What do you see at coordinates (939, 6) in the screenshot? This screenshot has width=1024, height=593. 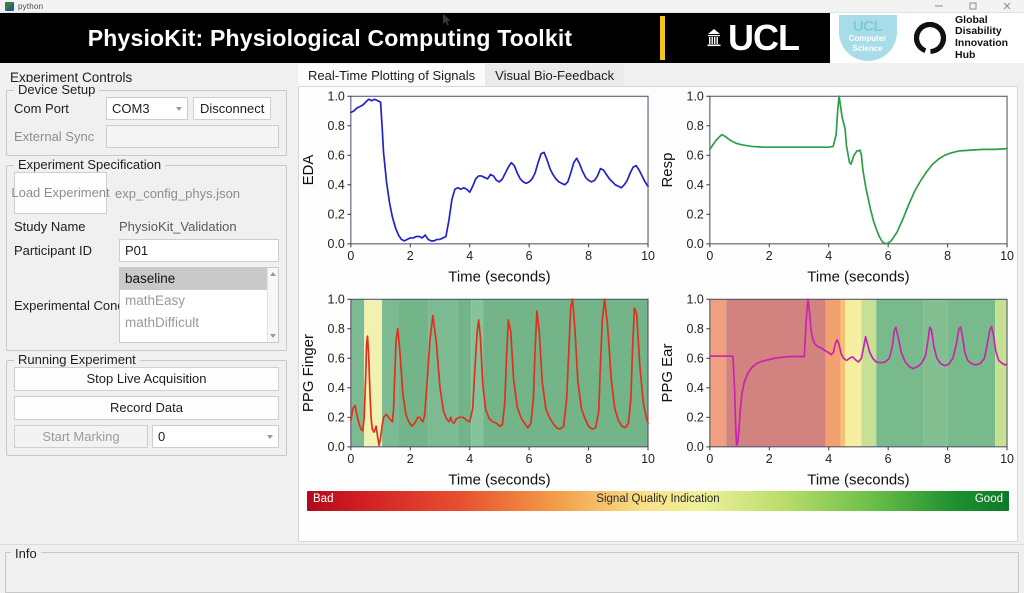 I see `minimize-icon` at bounding box center [939, 6].